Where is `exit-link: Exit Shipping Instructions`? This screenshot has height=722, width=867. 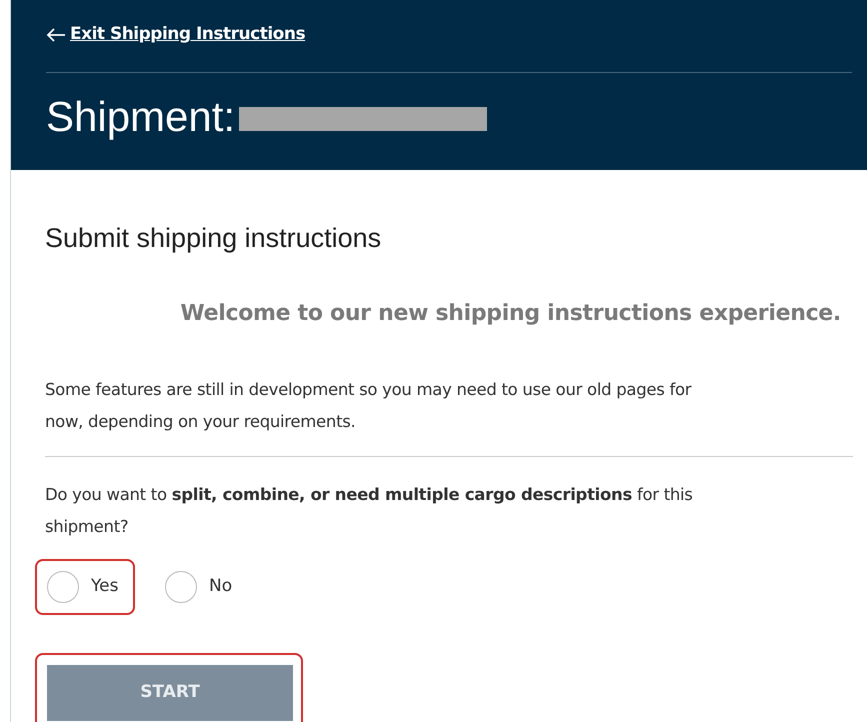
exit-link: Exit Shipping Instructions is located at coordinates (176, 35).